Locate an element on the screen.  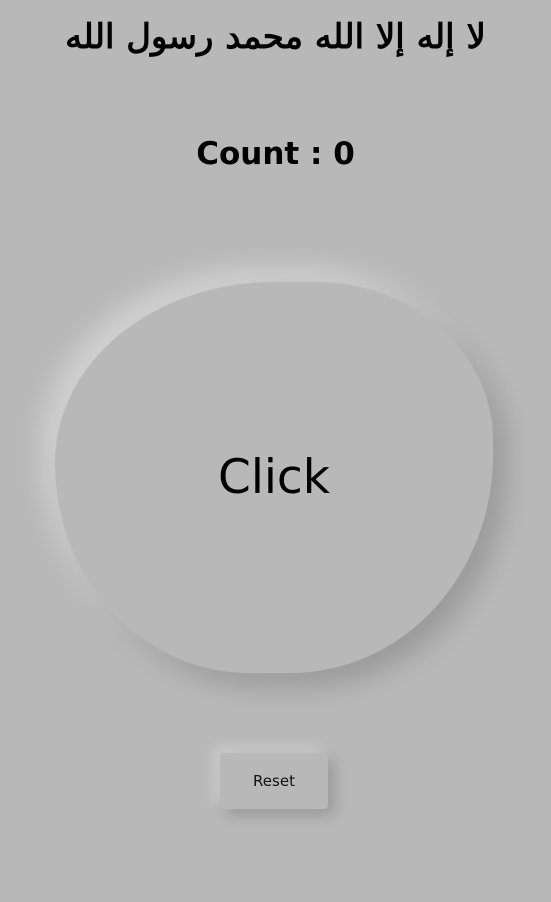
reset-button-label: Reset is located at coordinates (274, 781).